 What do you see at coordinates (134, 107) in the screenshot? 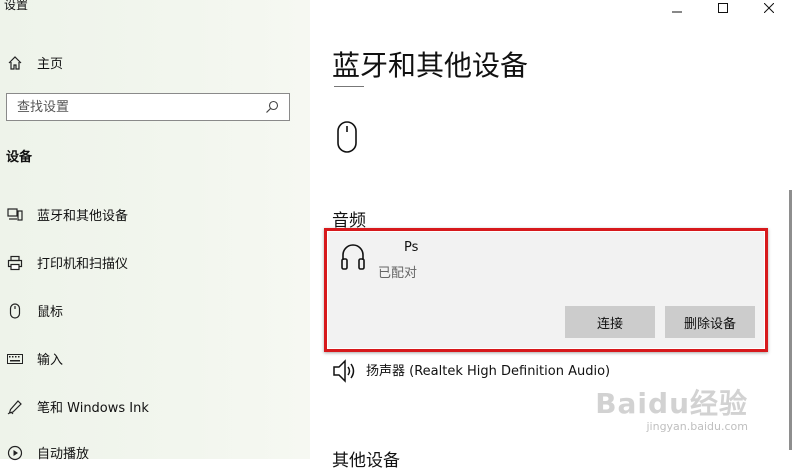
I see `search-input` at bounding box center [134, 107].